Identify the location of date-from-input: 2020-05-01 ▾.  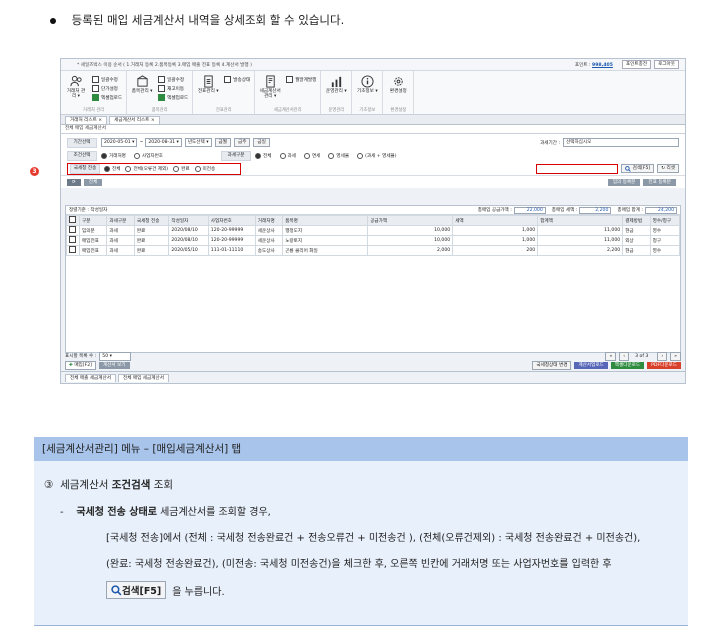
(119, 142).